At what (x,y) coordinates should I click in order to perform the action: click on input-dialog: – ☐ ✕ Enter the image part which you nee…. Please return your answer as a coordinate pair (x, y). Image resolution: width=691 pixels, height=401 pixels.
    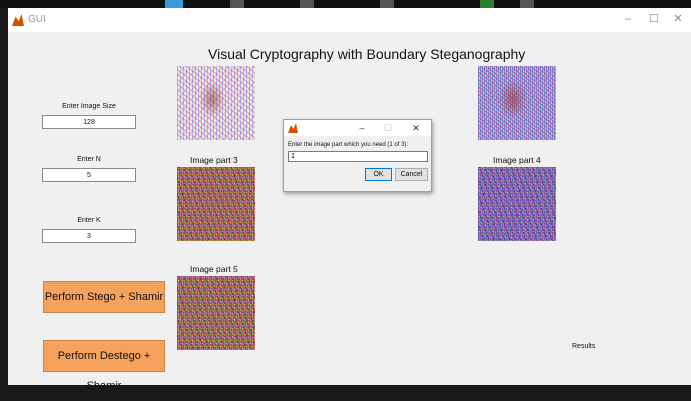
    Looking at the image, I should click on (357, 155).